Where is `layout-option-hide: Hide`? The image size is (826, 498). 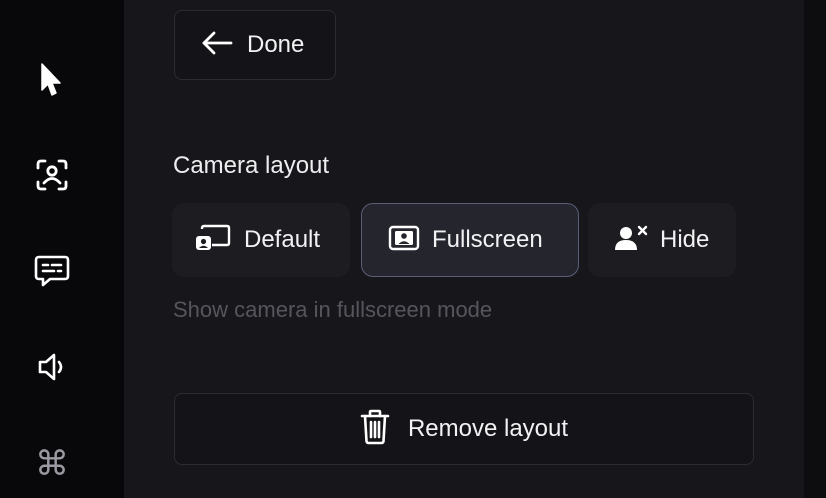 layout-option-hide: Hide is located at coordinates (662, 240).